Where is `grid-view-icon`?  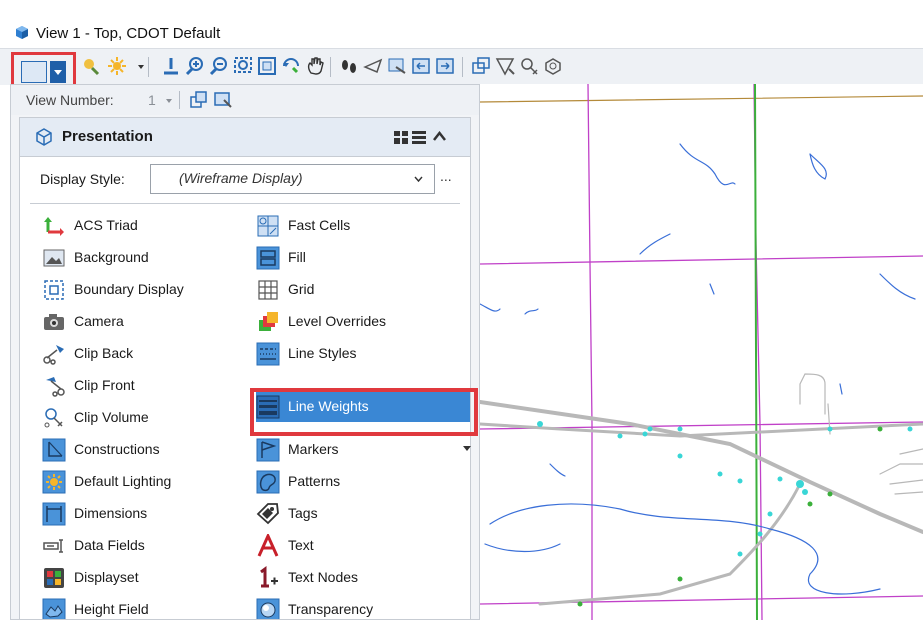
grid-view-icon is located at coordinates (401, 137).